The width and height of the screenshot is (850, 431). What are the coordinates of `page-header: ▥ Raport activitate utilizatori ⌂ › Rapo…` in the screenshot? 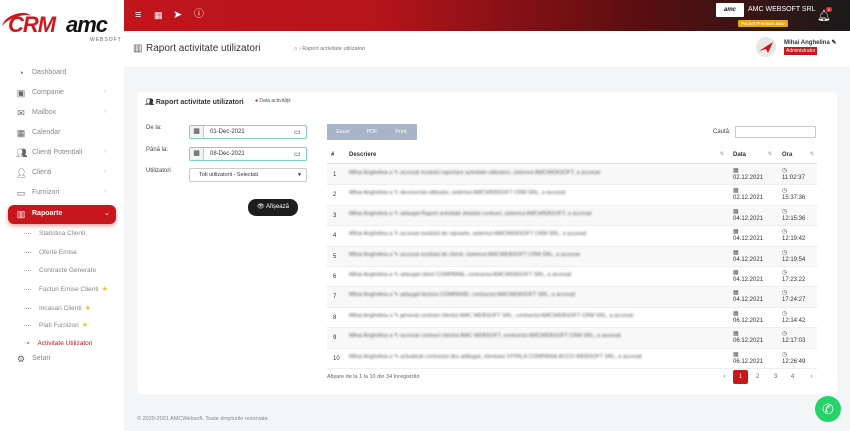 It's located at (487, 49).